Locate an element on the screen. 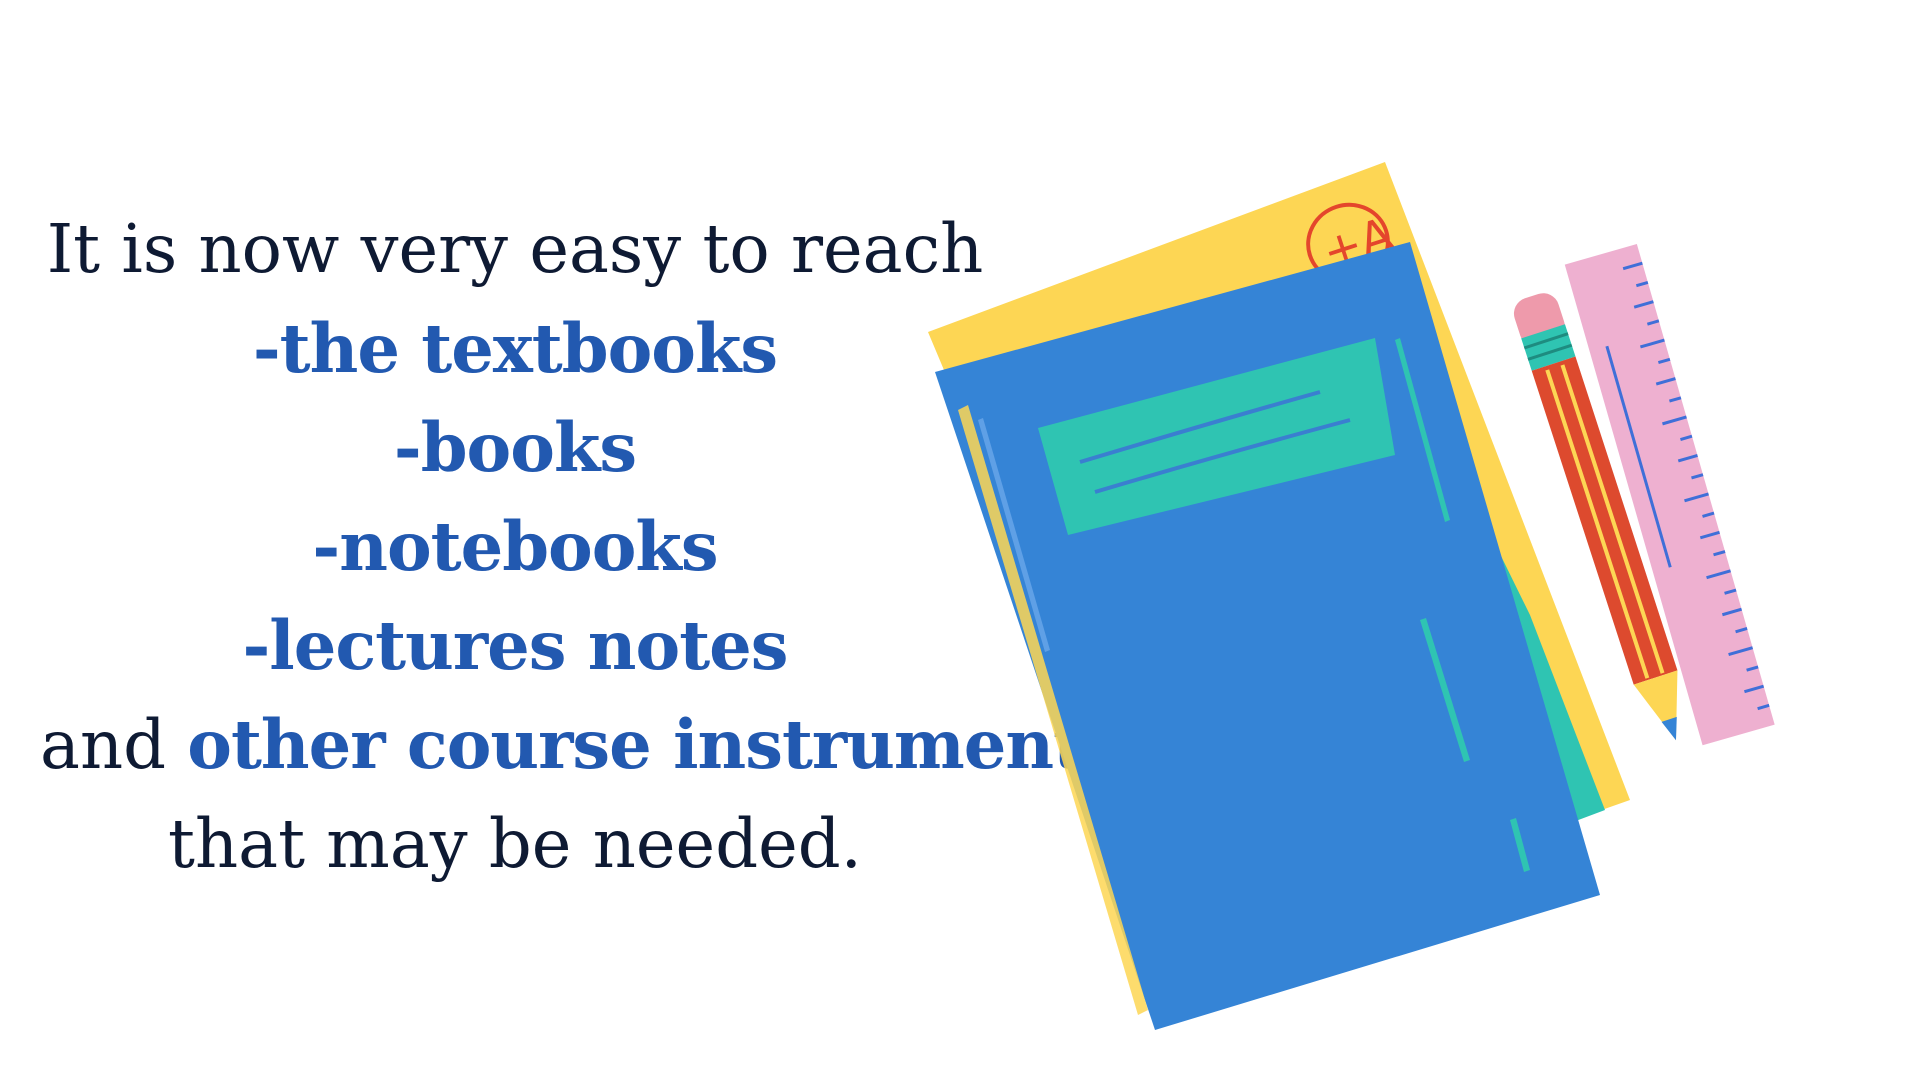 This screenshot has height=1080, width=1920. item-textbooks: -the textbooks is located at coordinates (515, 348).